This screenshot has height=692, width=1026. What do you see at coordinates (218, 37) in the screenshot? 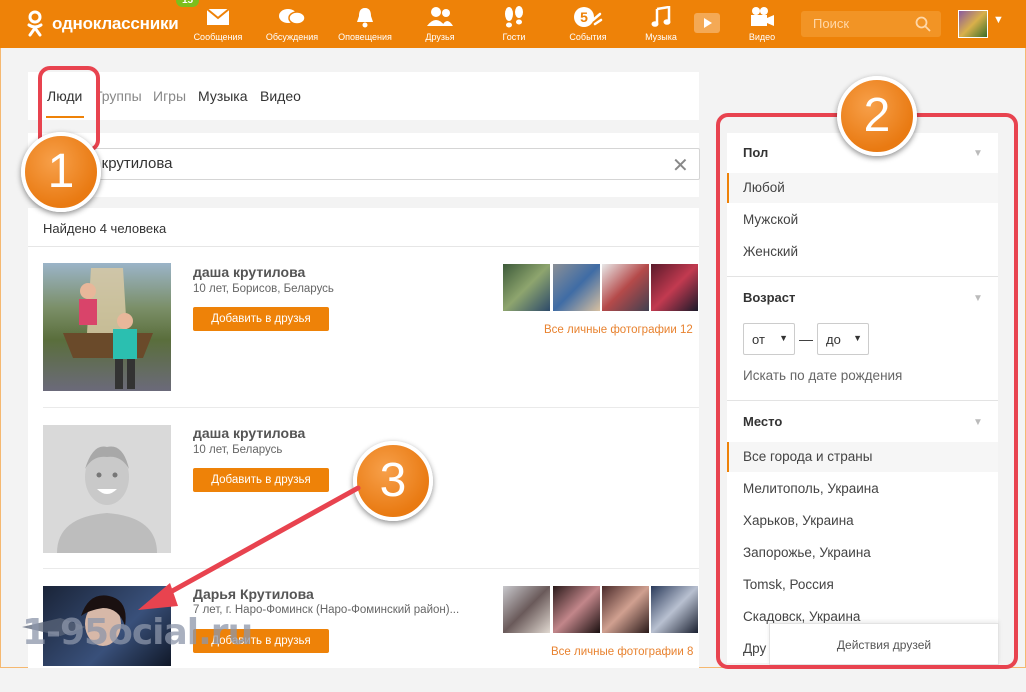
I see `nav-label: Сообщения` at bounding box center [218, 37].